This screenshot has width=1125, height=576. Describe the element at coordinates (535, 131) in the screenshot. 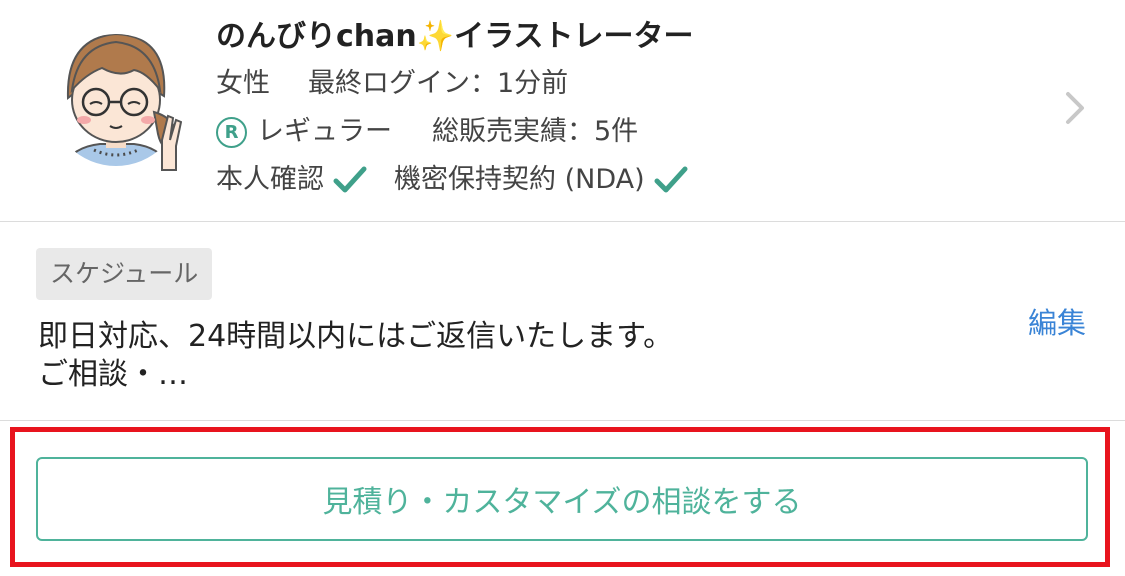

I see `total-sales: 総販売実績：5件` at that location.